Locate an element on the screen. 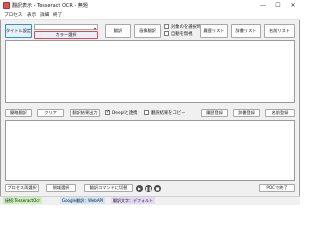 This screenshot has width=320, height=240. color-select-button: カラー選択 is located at coordinates (66, 35).